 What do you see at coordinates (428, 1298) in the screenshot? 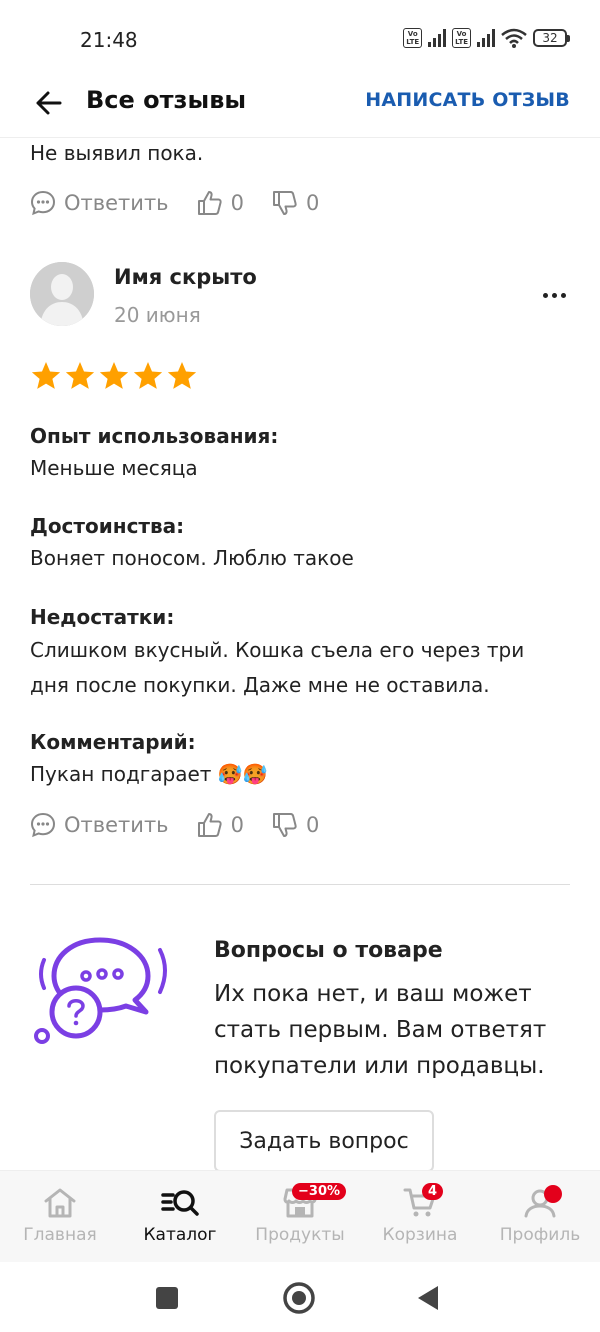
I see `back-triangle-icon` at bounding box center [428, 1298].